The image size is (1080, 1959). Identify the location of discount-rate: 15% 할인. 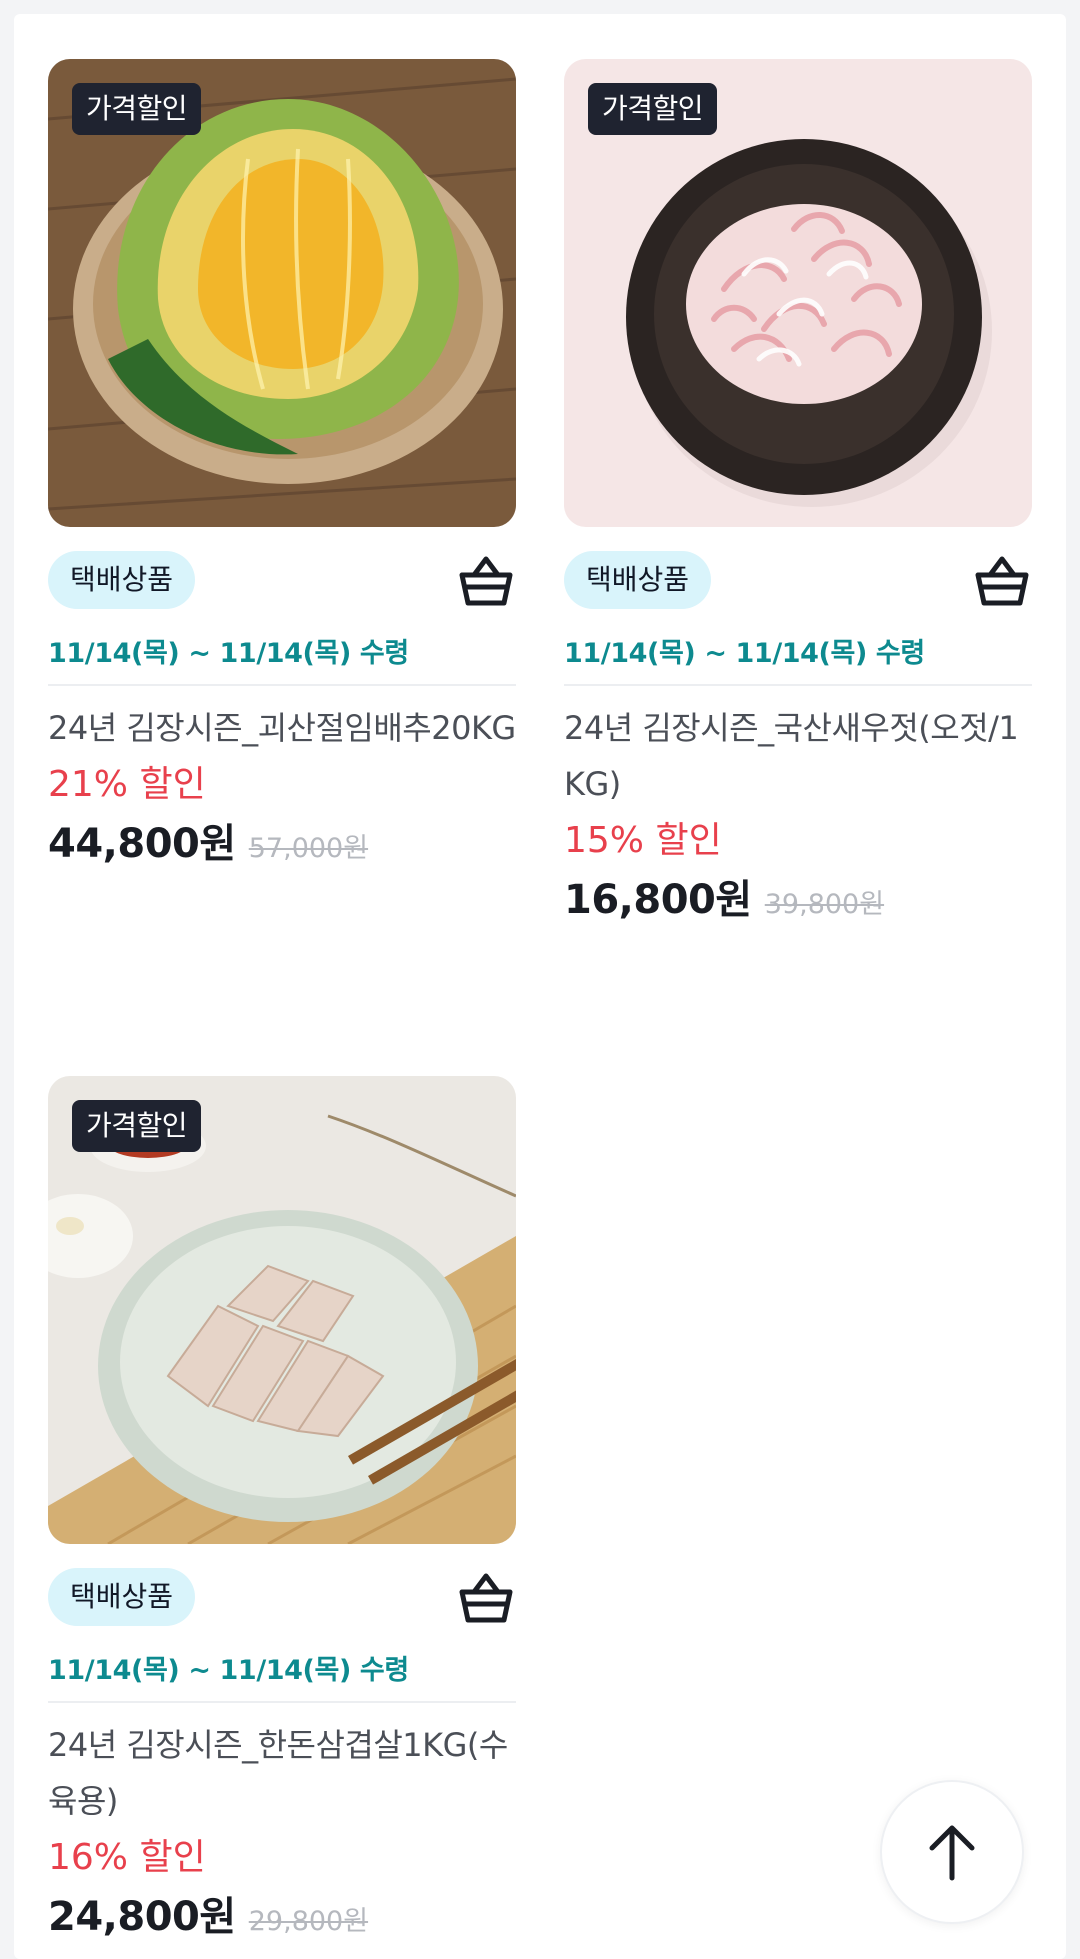
(643, 840).